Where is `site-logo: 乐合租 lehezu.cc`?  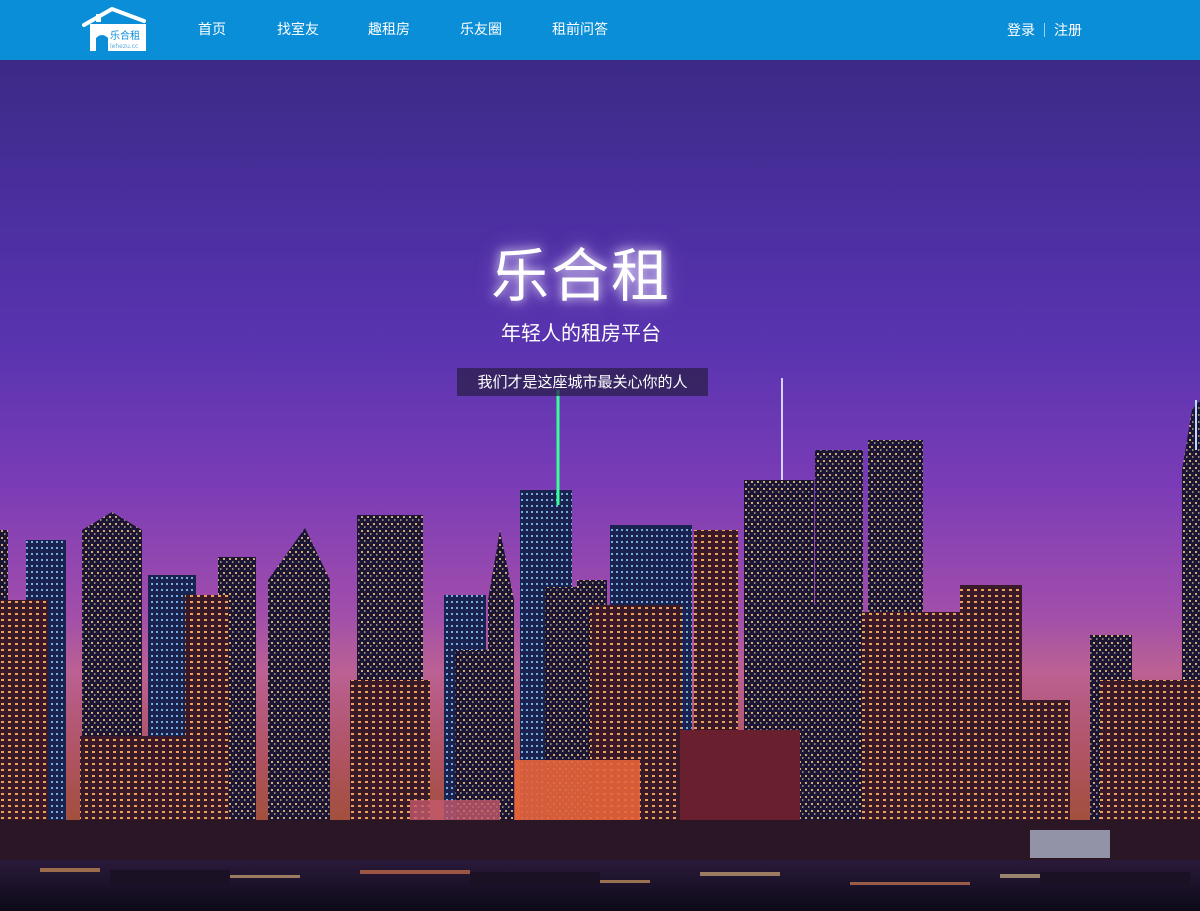 site-logo: 乐合租 lehezu.cc is located at coordinates (115, 30).